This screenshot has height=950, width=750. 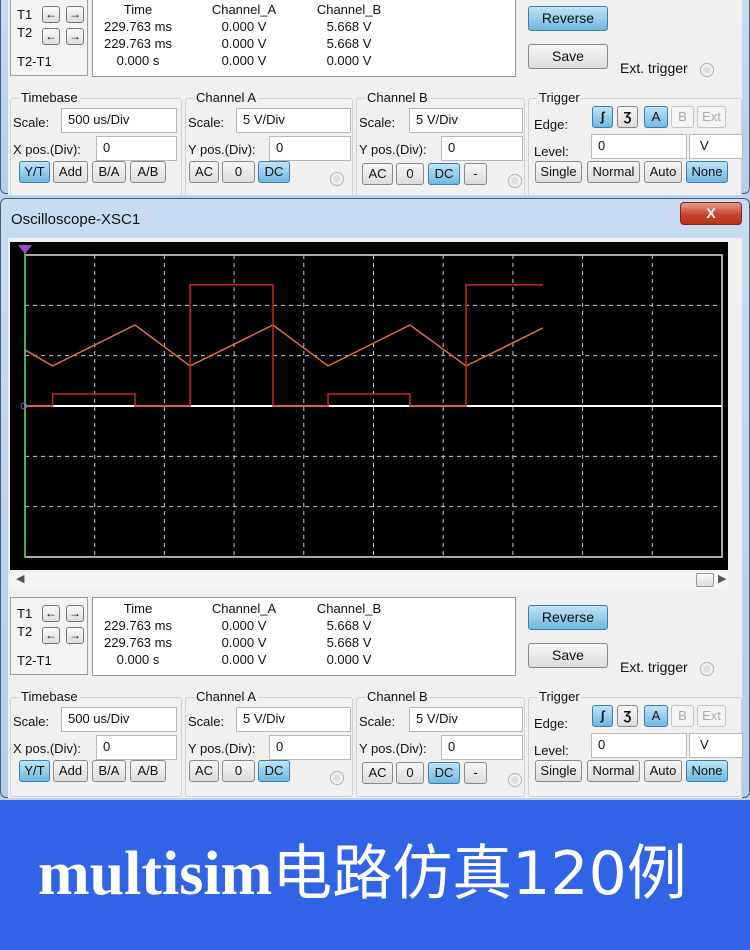 I want to click on horizontal-scrollbar: ◀ ▶, so click(x=369, y=580).